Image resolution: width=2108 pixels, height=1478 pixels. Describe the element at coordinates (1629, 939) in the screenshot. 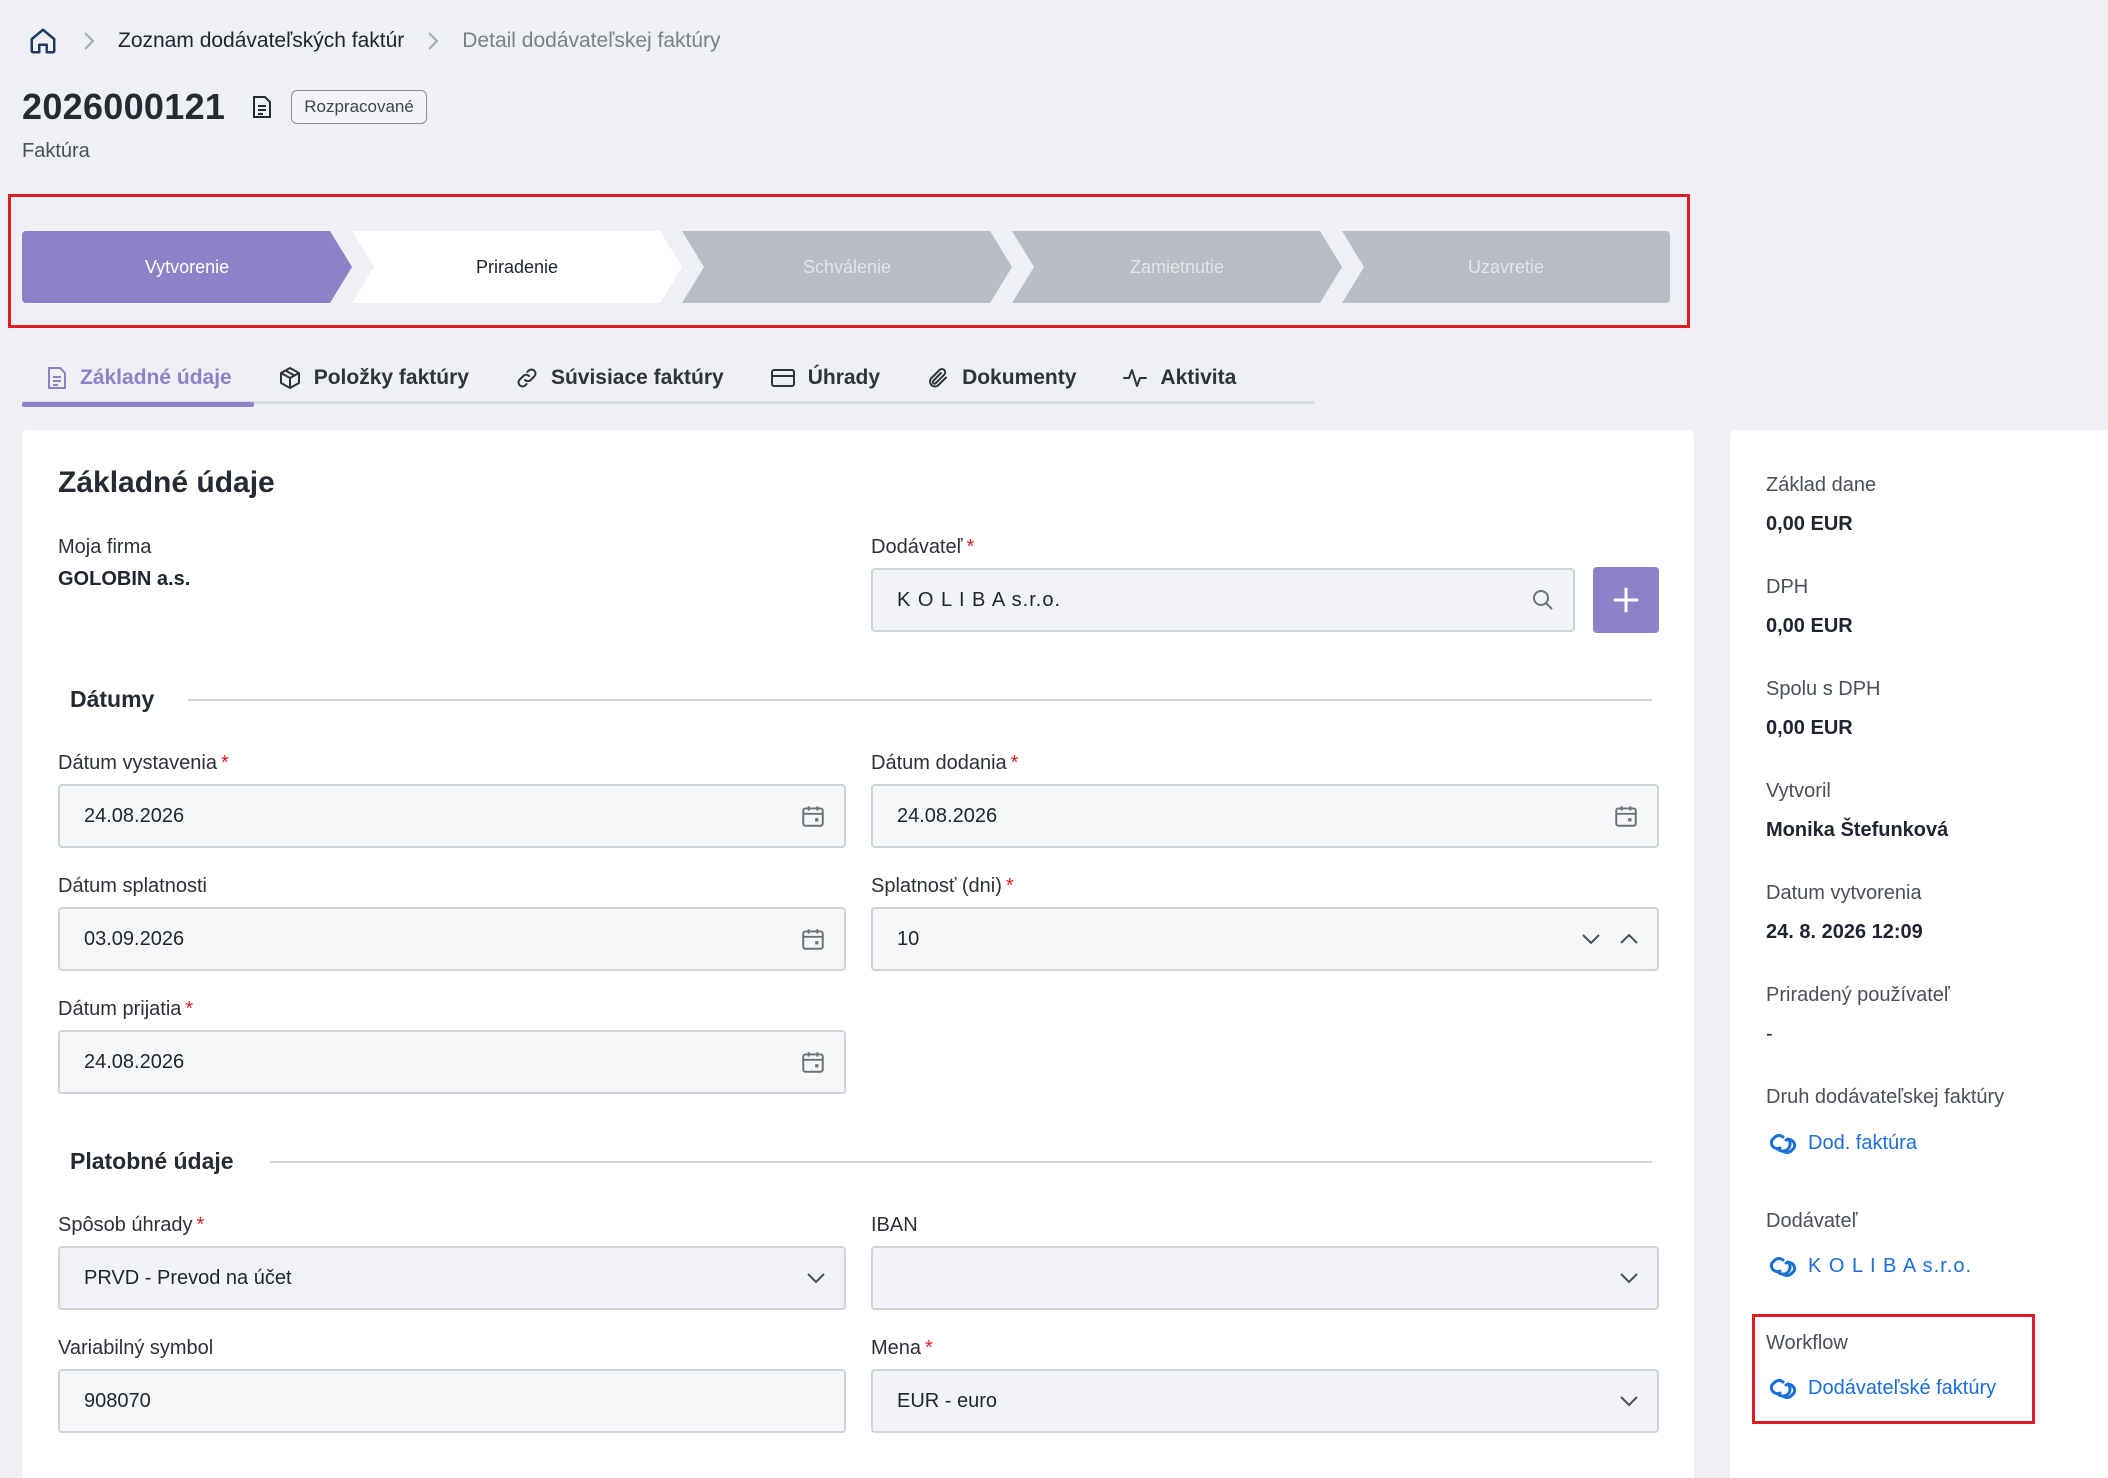

I see `chevron-up-icon` at that location.